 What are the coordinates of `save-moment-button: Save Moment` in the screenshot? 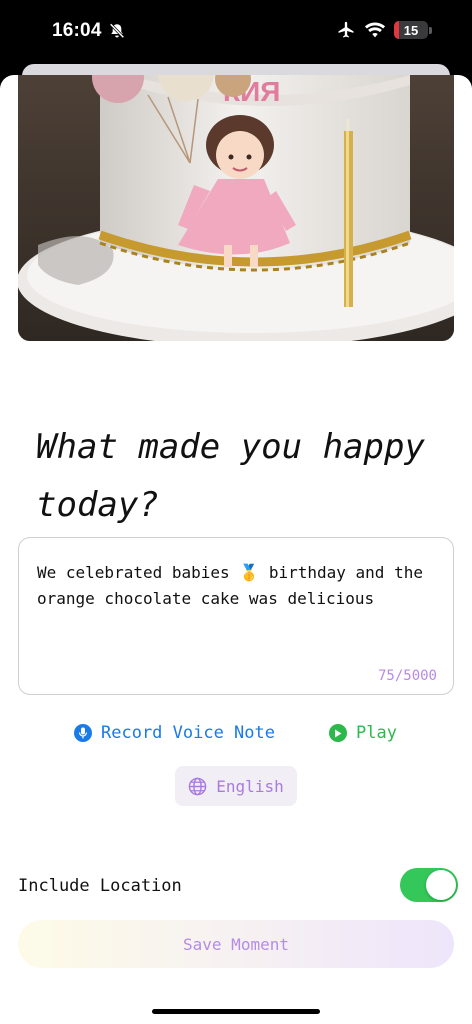 It's located at (236, 944).